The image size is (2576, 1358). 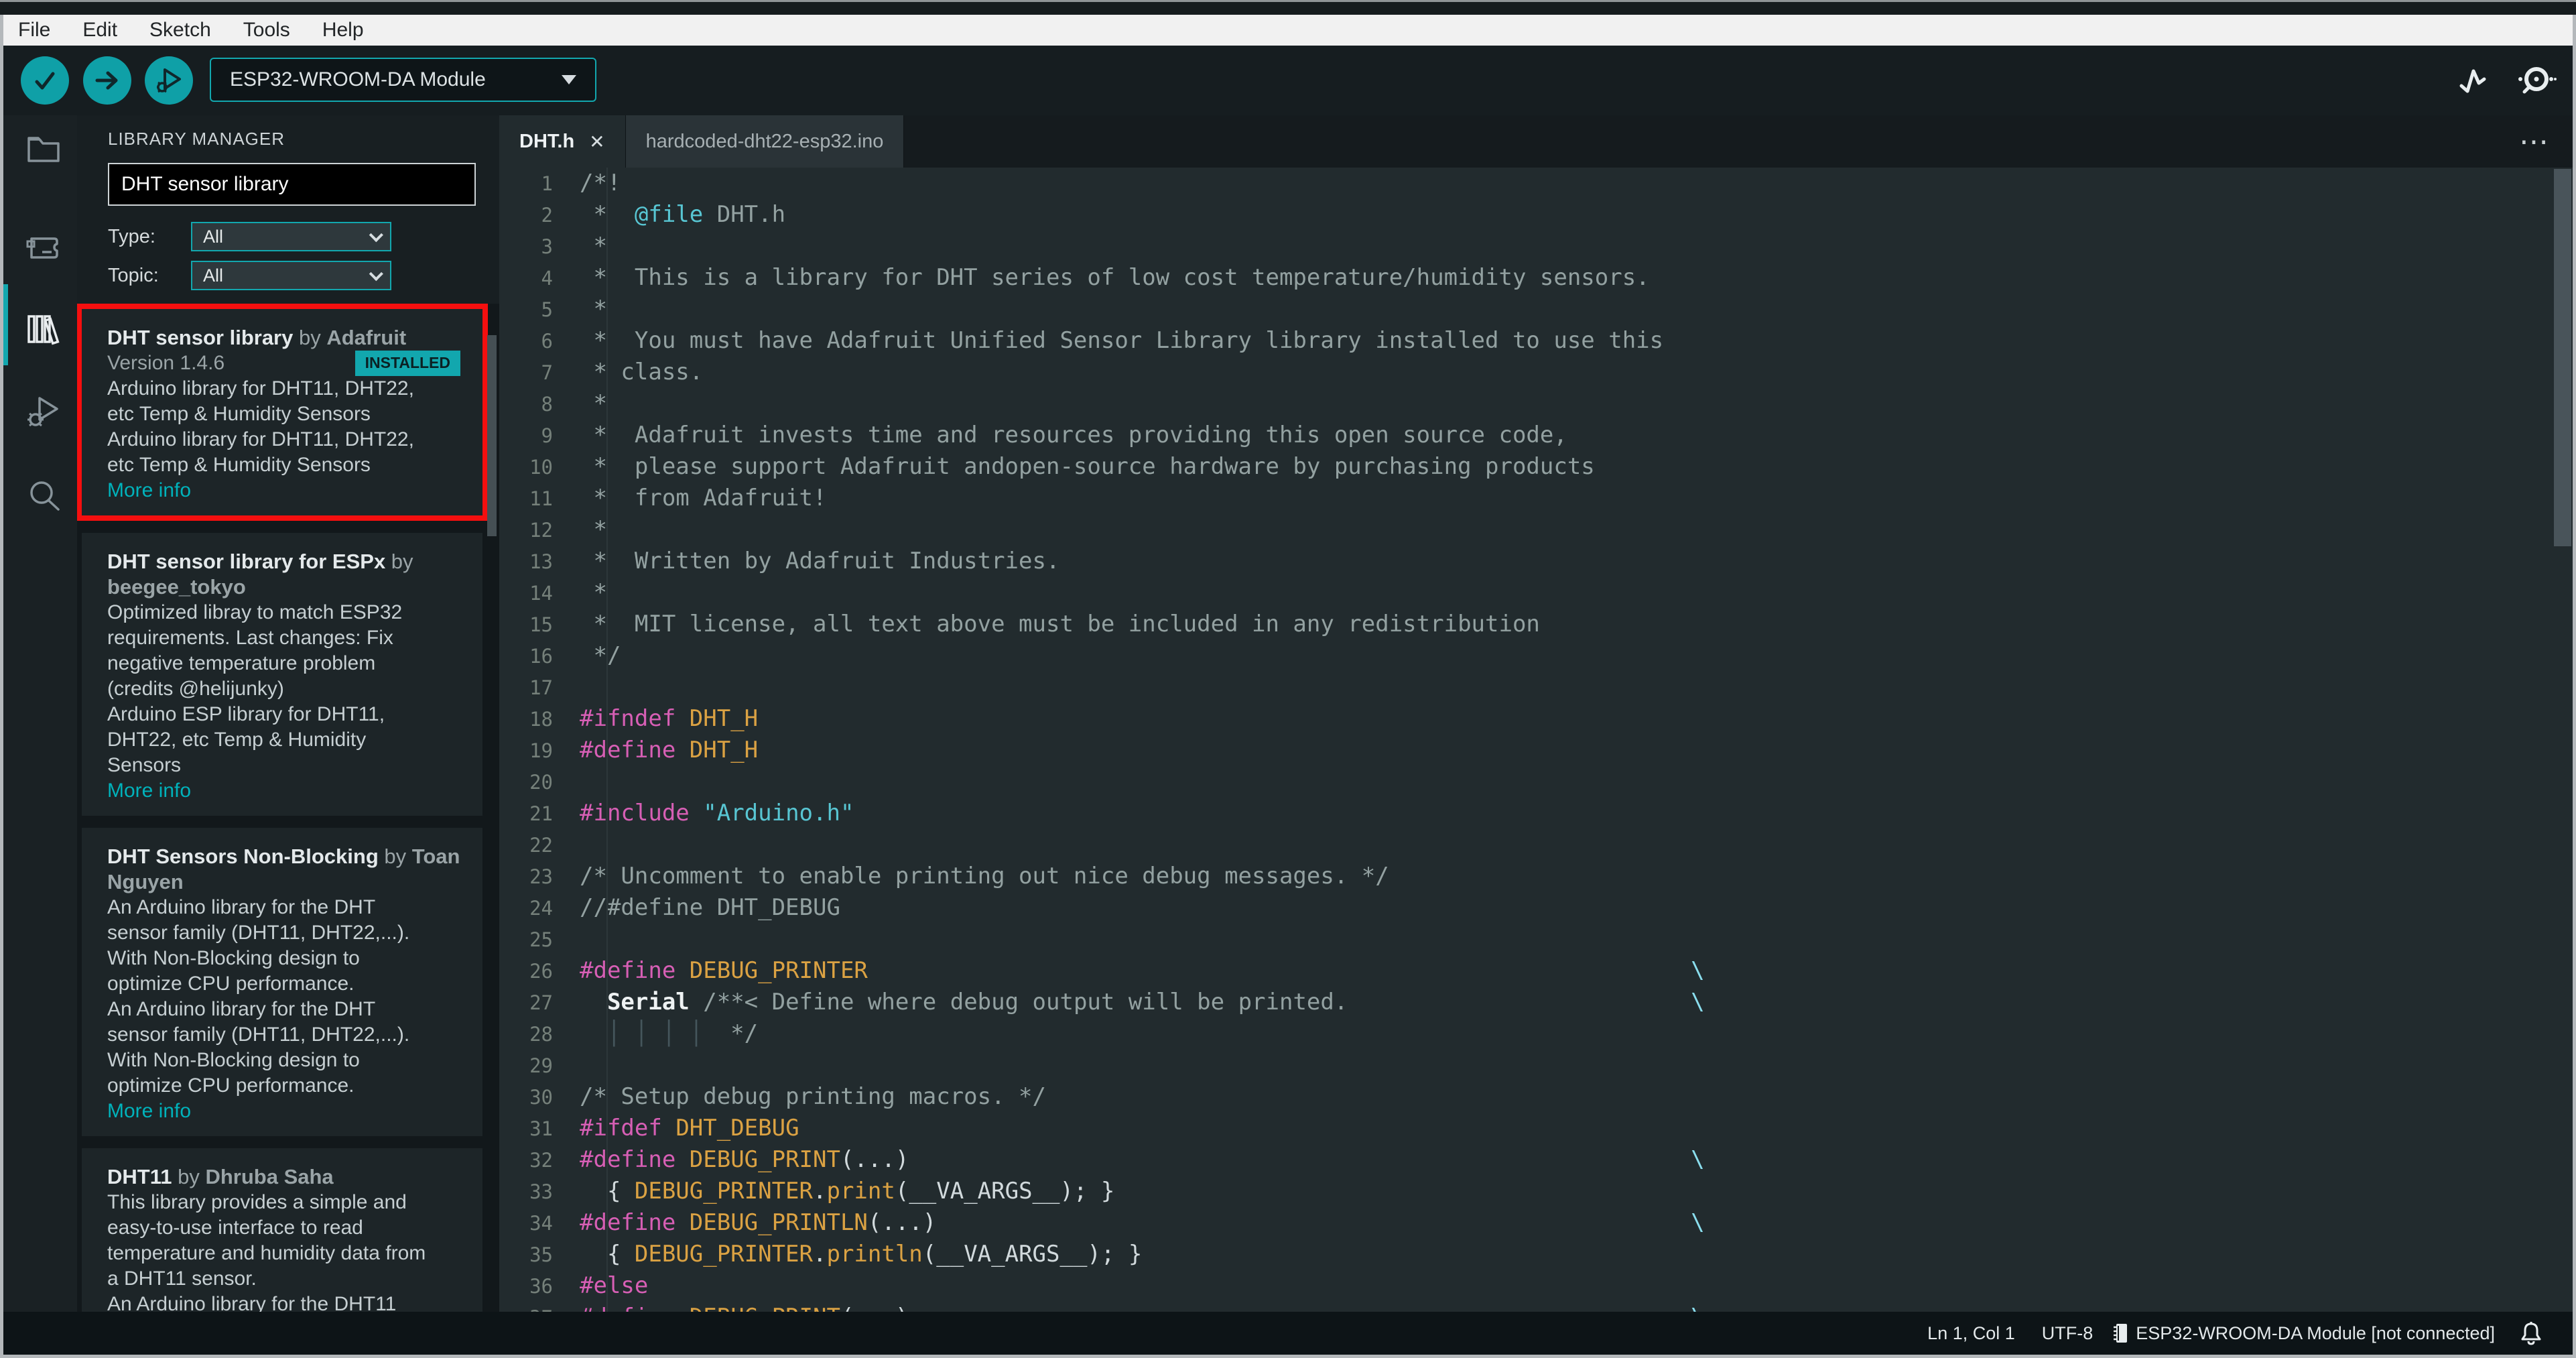 What do you see at coordinates (43, 246) in the screenshot?
I see `sidebar-item-boards-manager` at bounding box center [43, 246].